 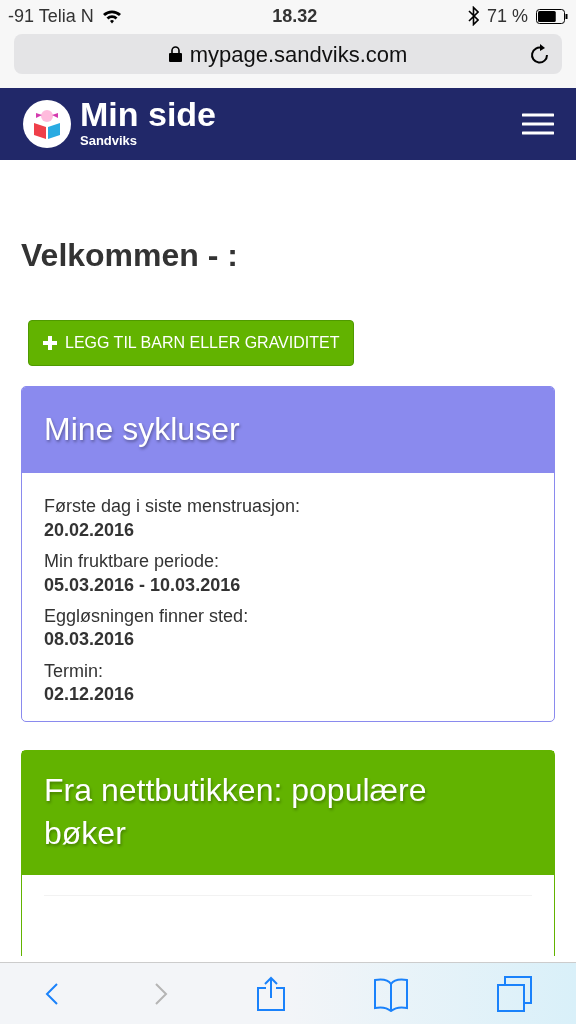 What do you see at coordinates (148, 114) in the screenshot?
I see `site-title: Min side` at bounding box center [148, 114].